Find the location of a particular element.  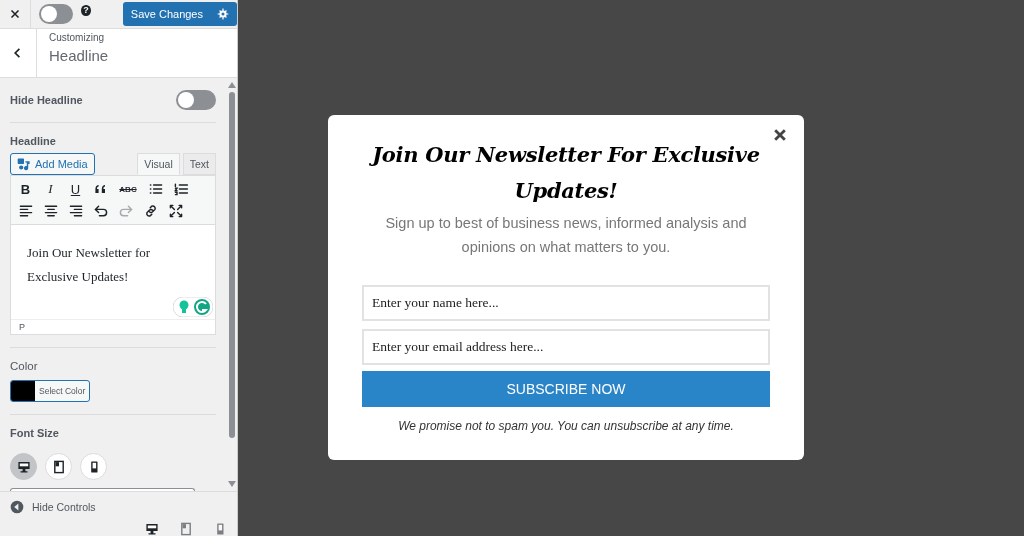

hide-headline-toggle is located at coordinates (196, 100).